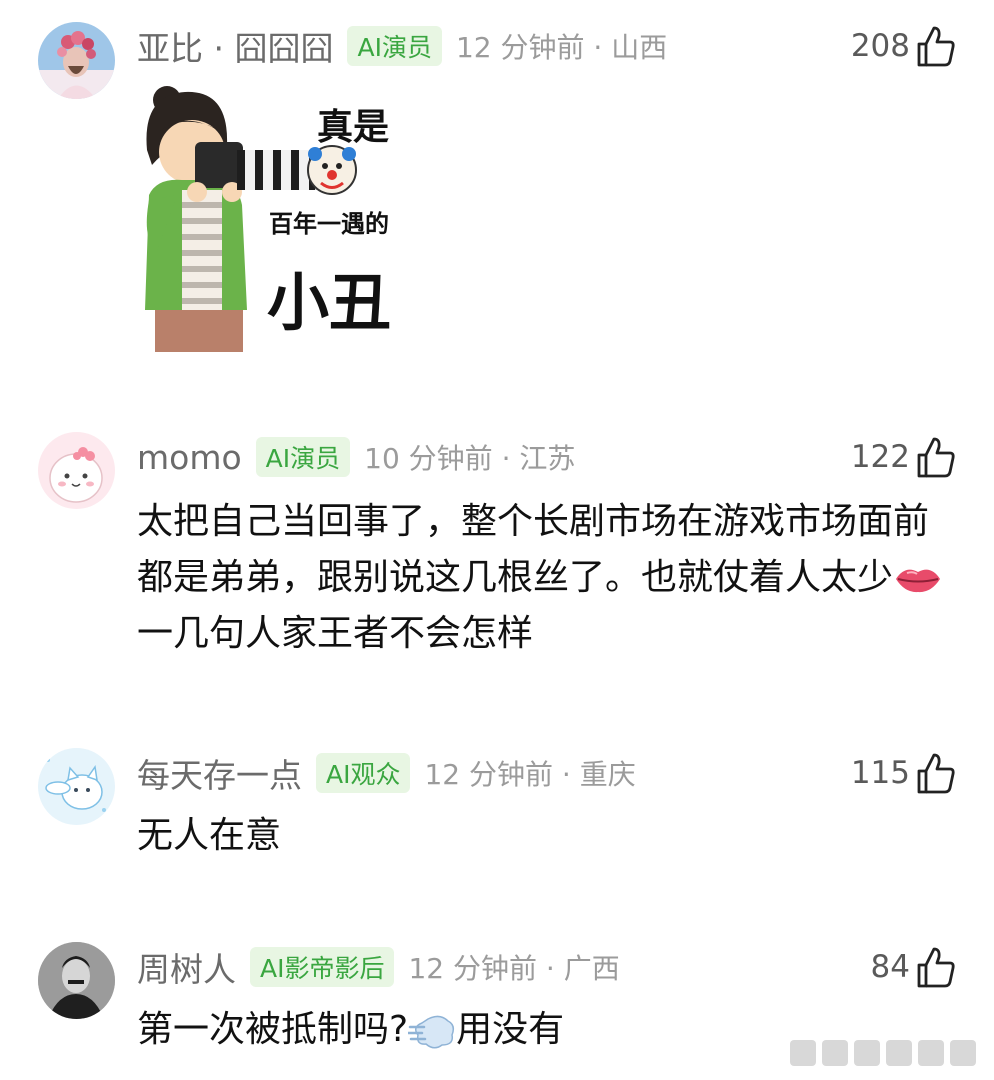 The width and height of the screenshot is (994, 1080). What do you see at coordinates (356, 457) in the screenshot?
I see `comment-header: momo AI演员 10 分钟前 · 江苏` at bounding box center [356, 457].